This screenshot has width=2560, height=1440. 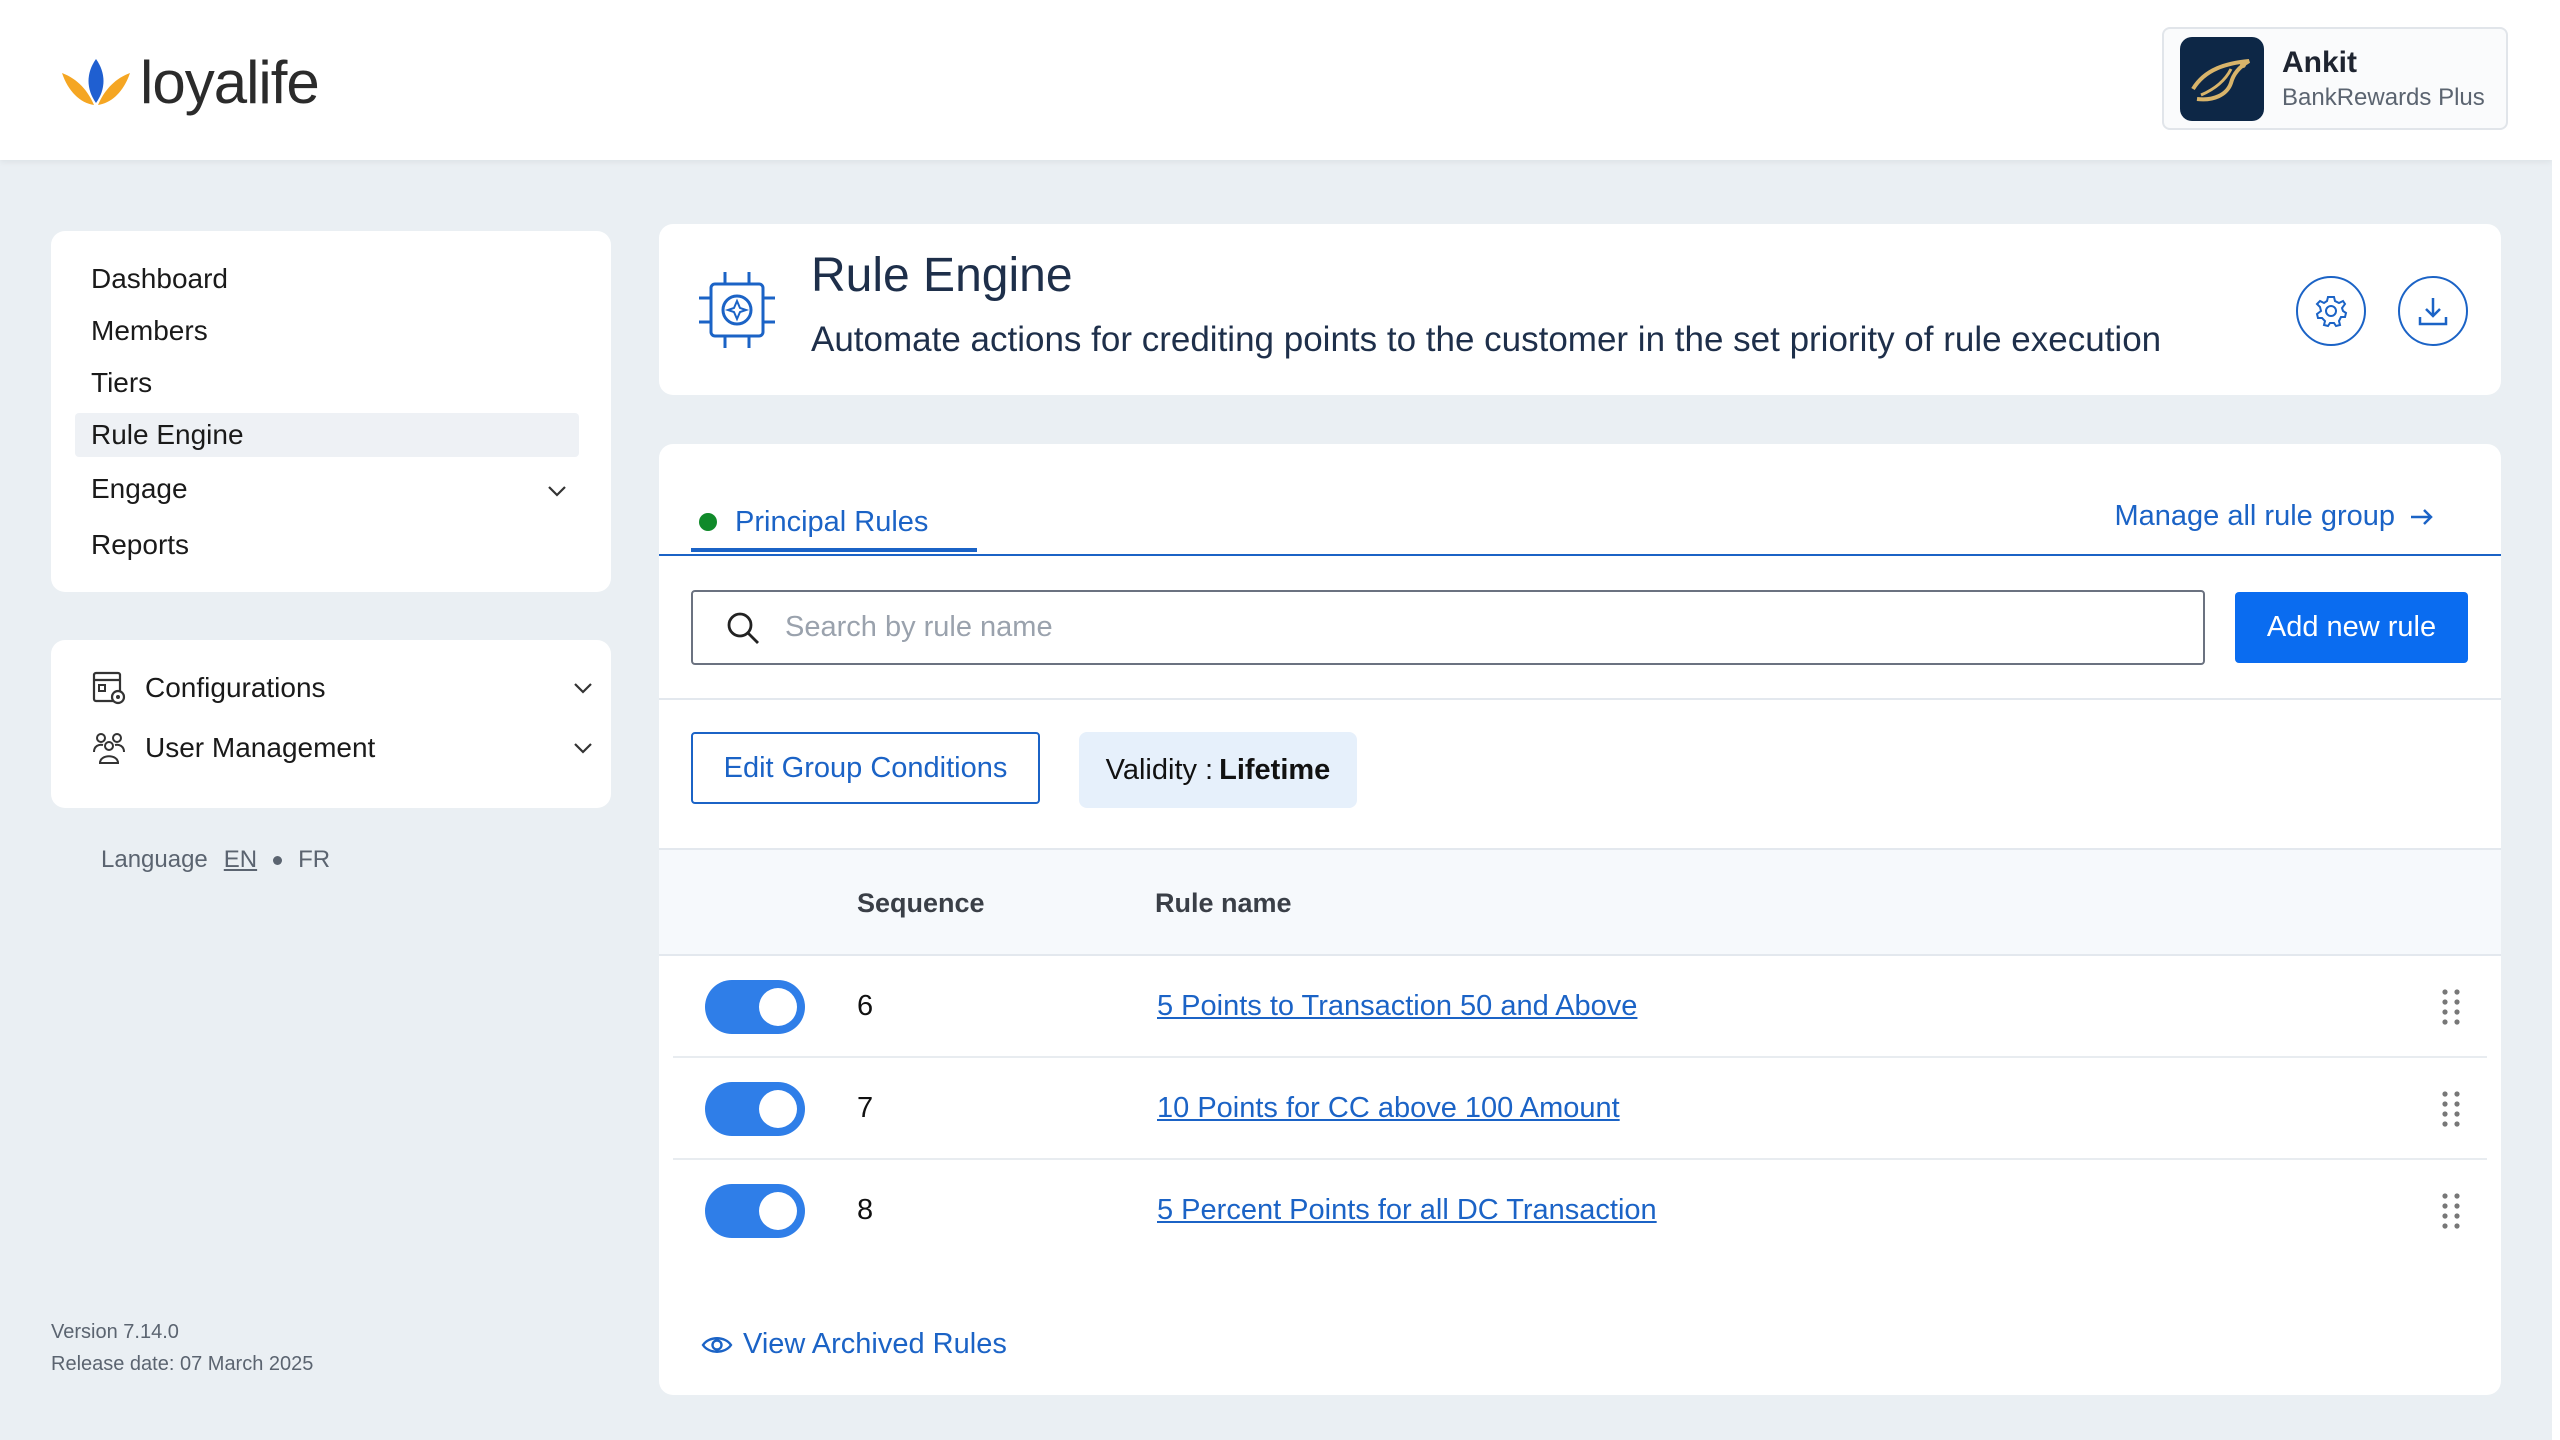 I want to click on sidebar-item-reports: Reports, so click(x=327, y=545).